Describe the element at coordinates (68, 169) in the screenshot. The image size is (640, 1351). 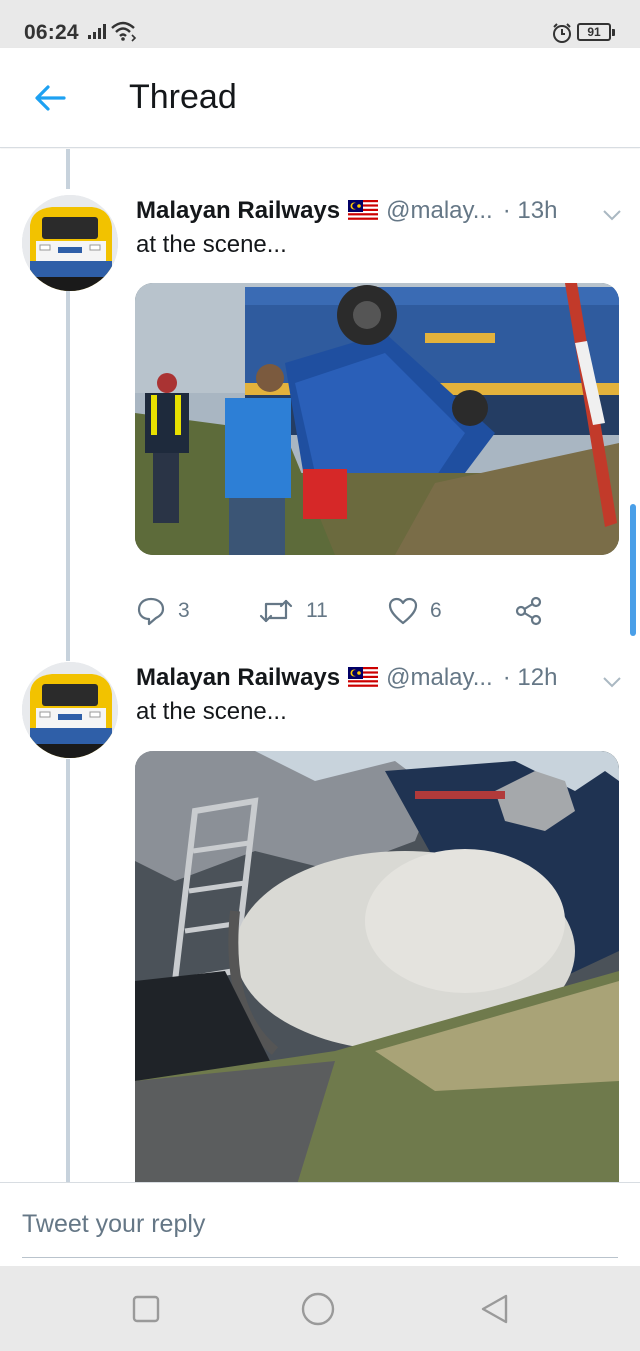
I see `thread-connector-line` at that location.